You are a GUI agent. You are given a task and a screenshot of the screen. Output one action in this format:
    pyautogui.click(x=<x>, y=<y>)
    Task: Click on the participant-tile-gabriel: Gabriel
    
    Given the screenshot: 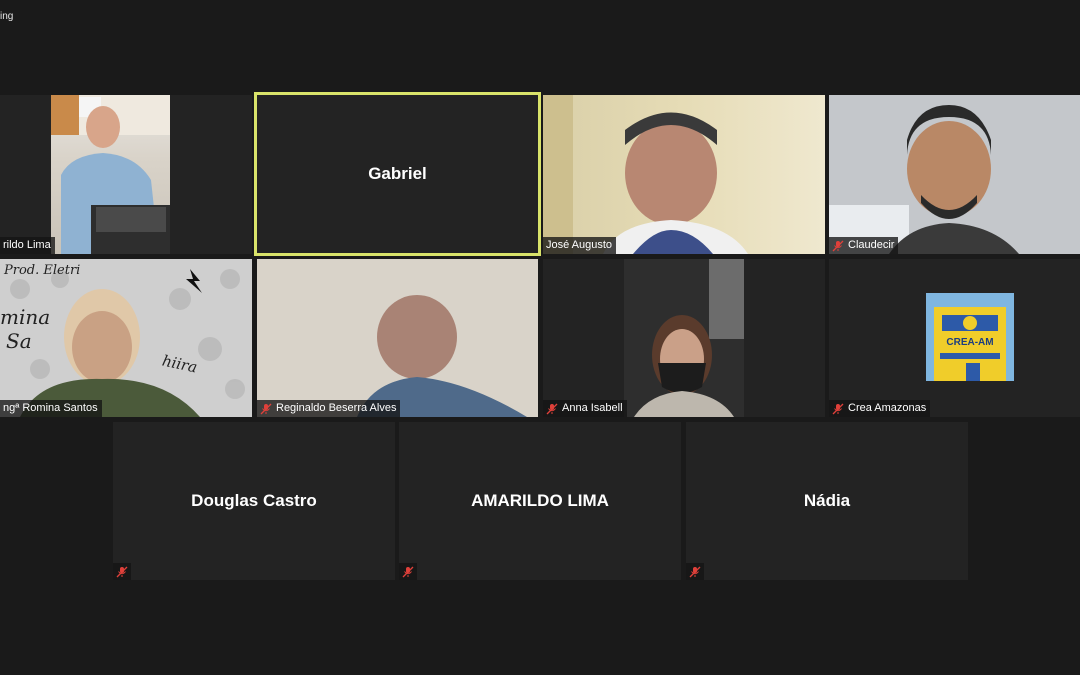 What is the action you would take?
    pyautogui.click(x=397, y=174)
    